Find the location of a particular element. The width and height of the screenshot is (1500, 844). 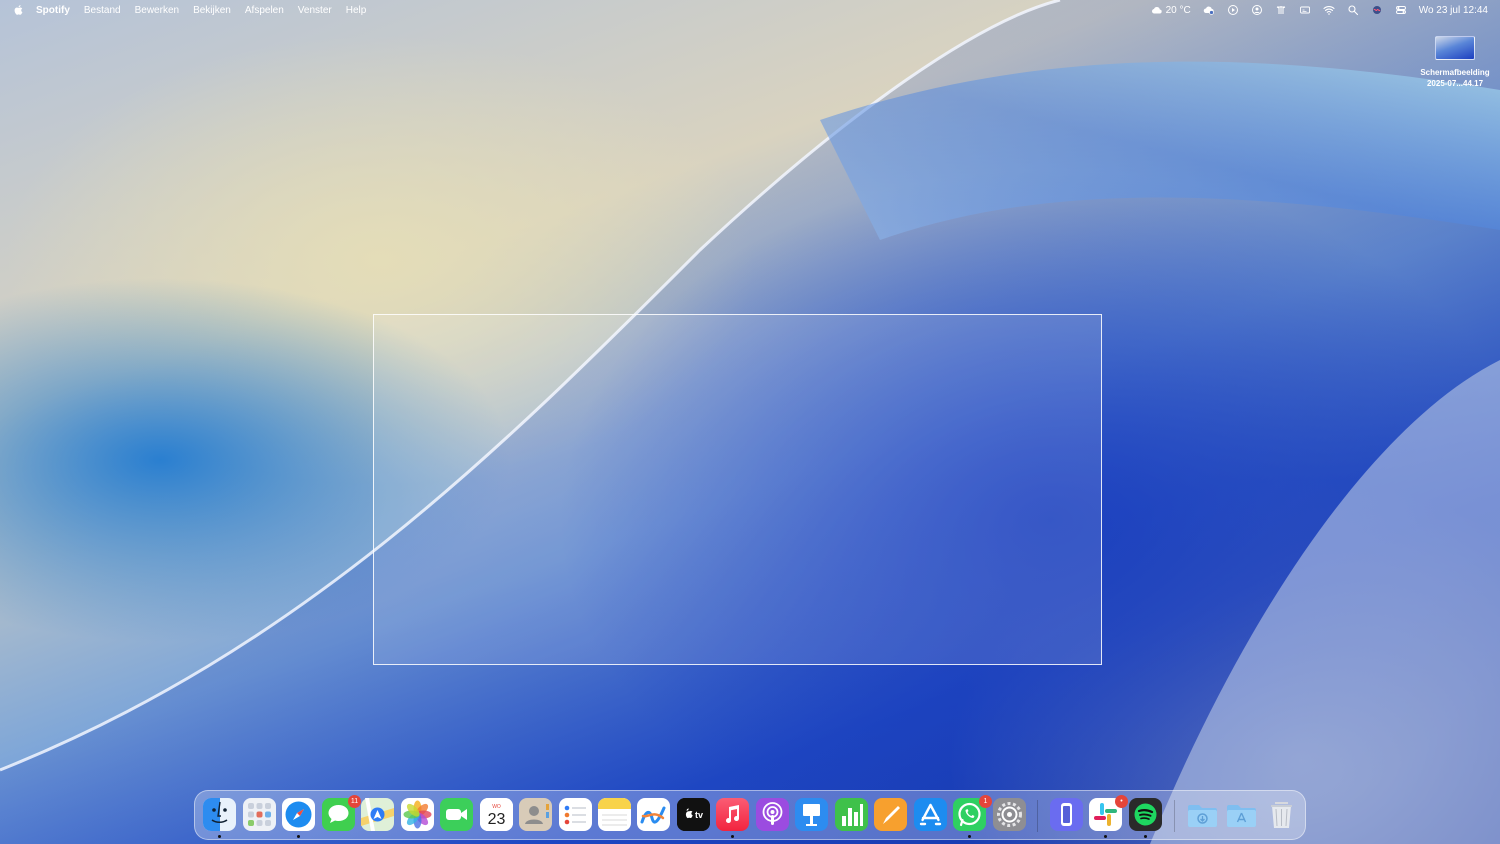

siri-icon is located at coordinates (1376, 10).